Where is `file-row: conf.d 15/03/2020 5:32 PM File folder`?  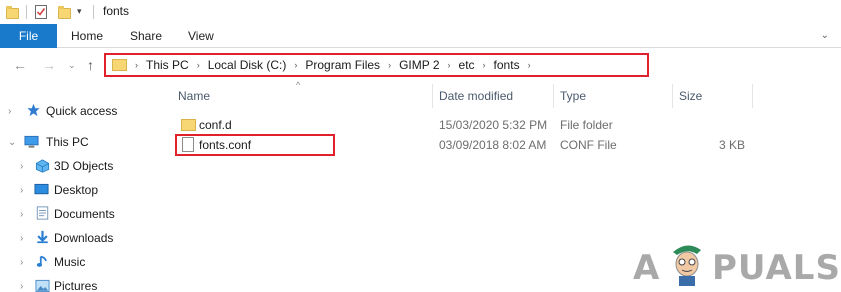
file-row: conf.d 15/03/2020 5:32 PM File folder is located at coordinates (465, 125).